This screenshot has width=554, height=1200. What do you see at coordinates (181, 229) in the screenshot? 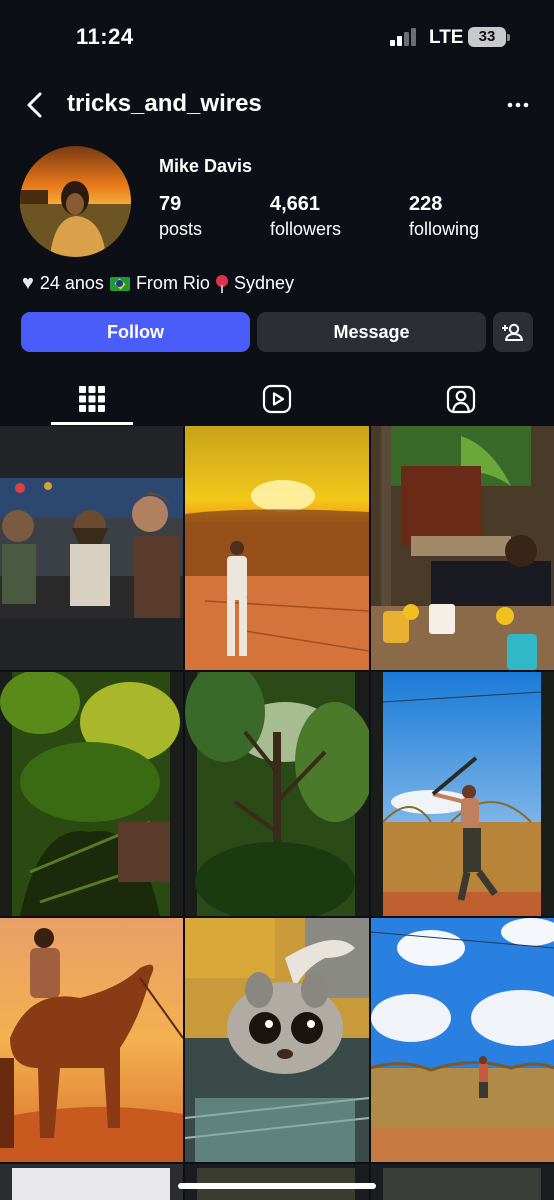
I see `posts-label: posts` at bounding box center [181, 229].